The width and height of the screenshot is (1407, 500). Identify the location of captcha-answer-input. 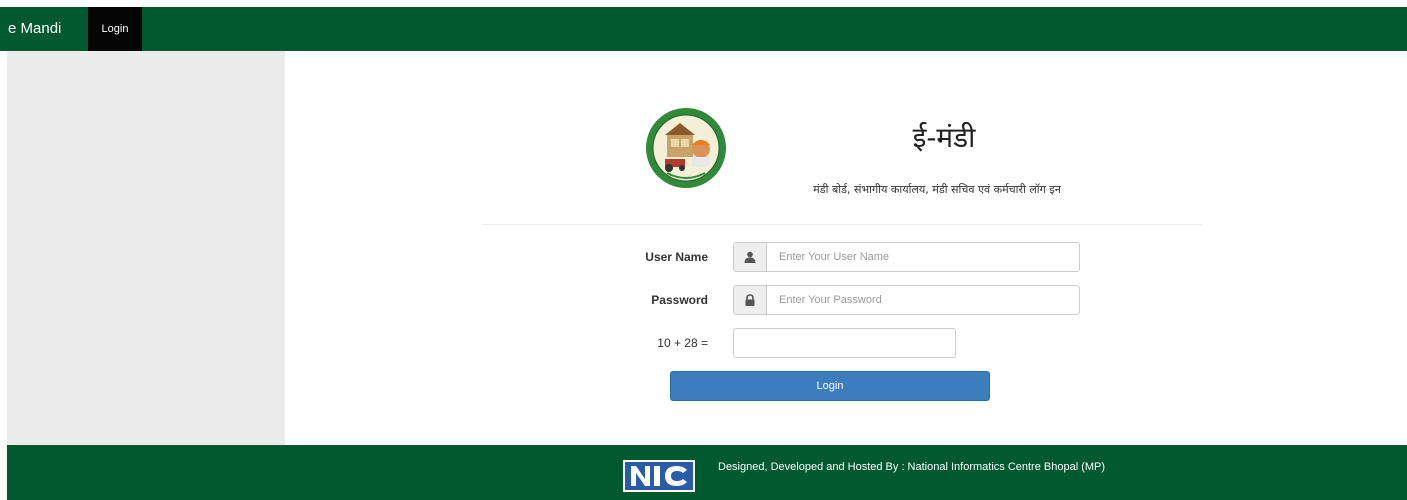
(844, 343).